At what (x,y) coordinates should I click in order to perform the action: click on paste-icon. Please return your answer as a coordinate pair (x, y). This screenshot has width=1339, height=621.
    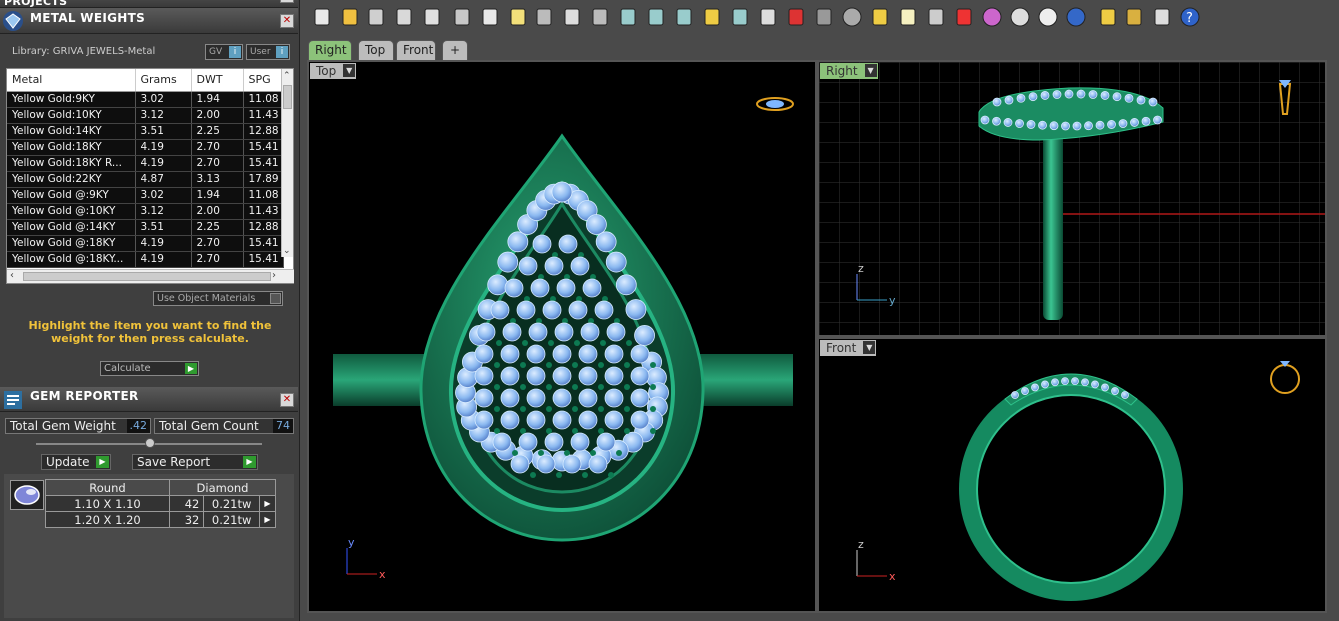
    Looking at the image, I should click on (518, 17).